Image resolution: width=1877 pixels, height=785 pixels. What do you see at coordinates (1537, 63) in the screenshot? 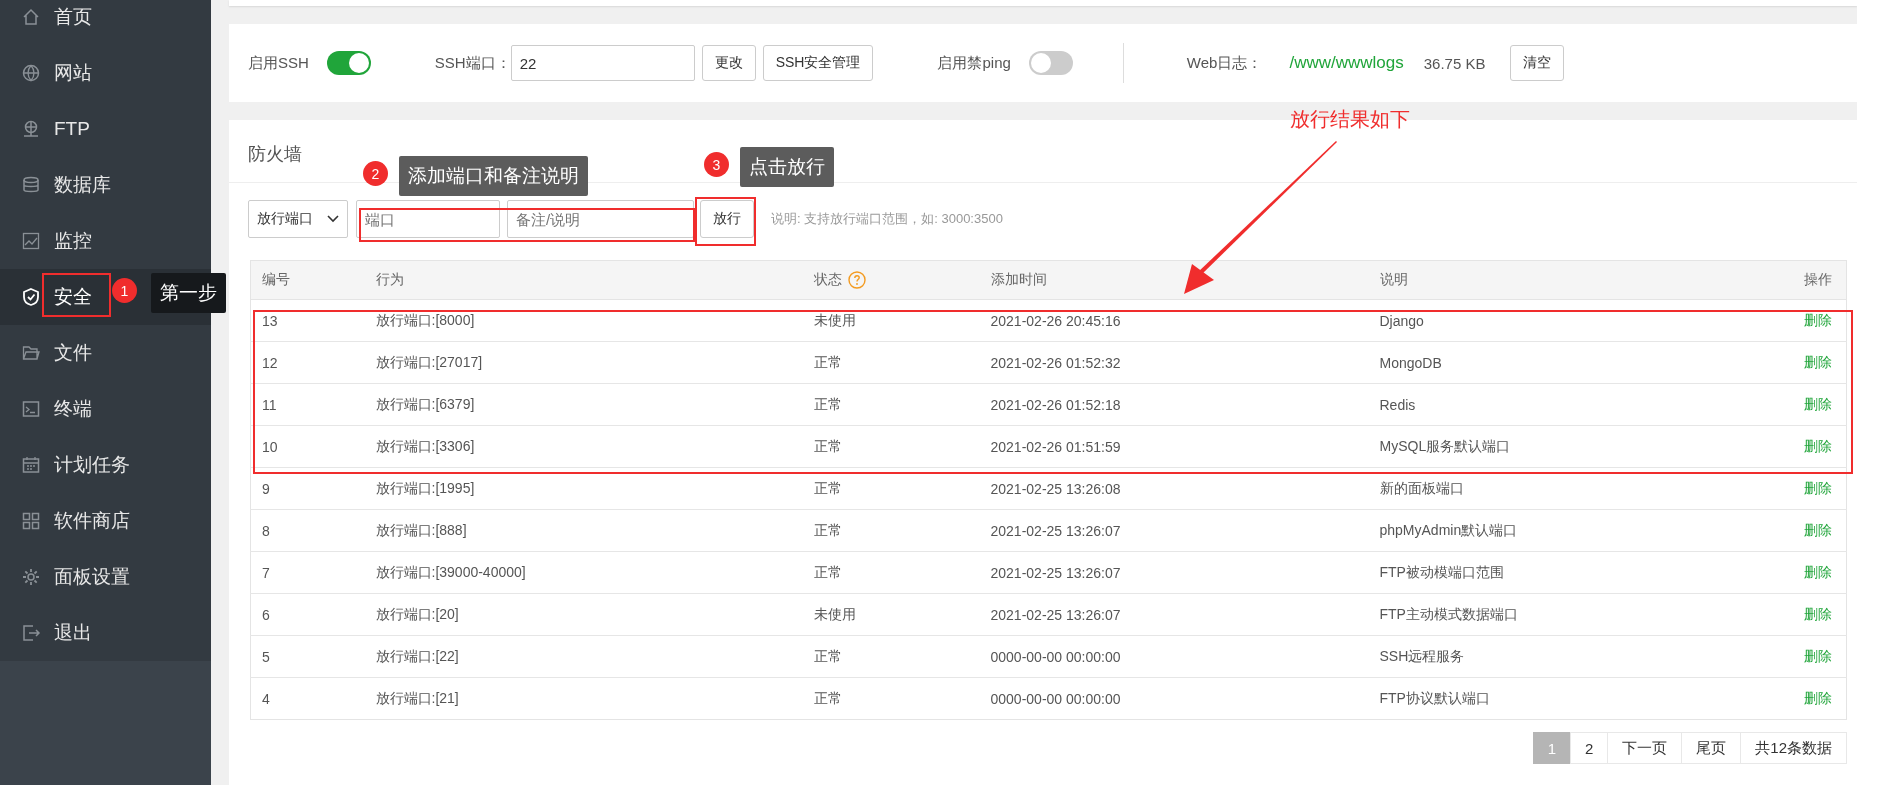
I see `clear-button: 清空` at bounding box center [1537, 63].